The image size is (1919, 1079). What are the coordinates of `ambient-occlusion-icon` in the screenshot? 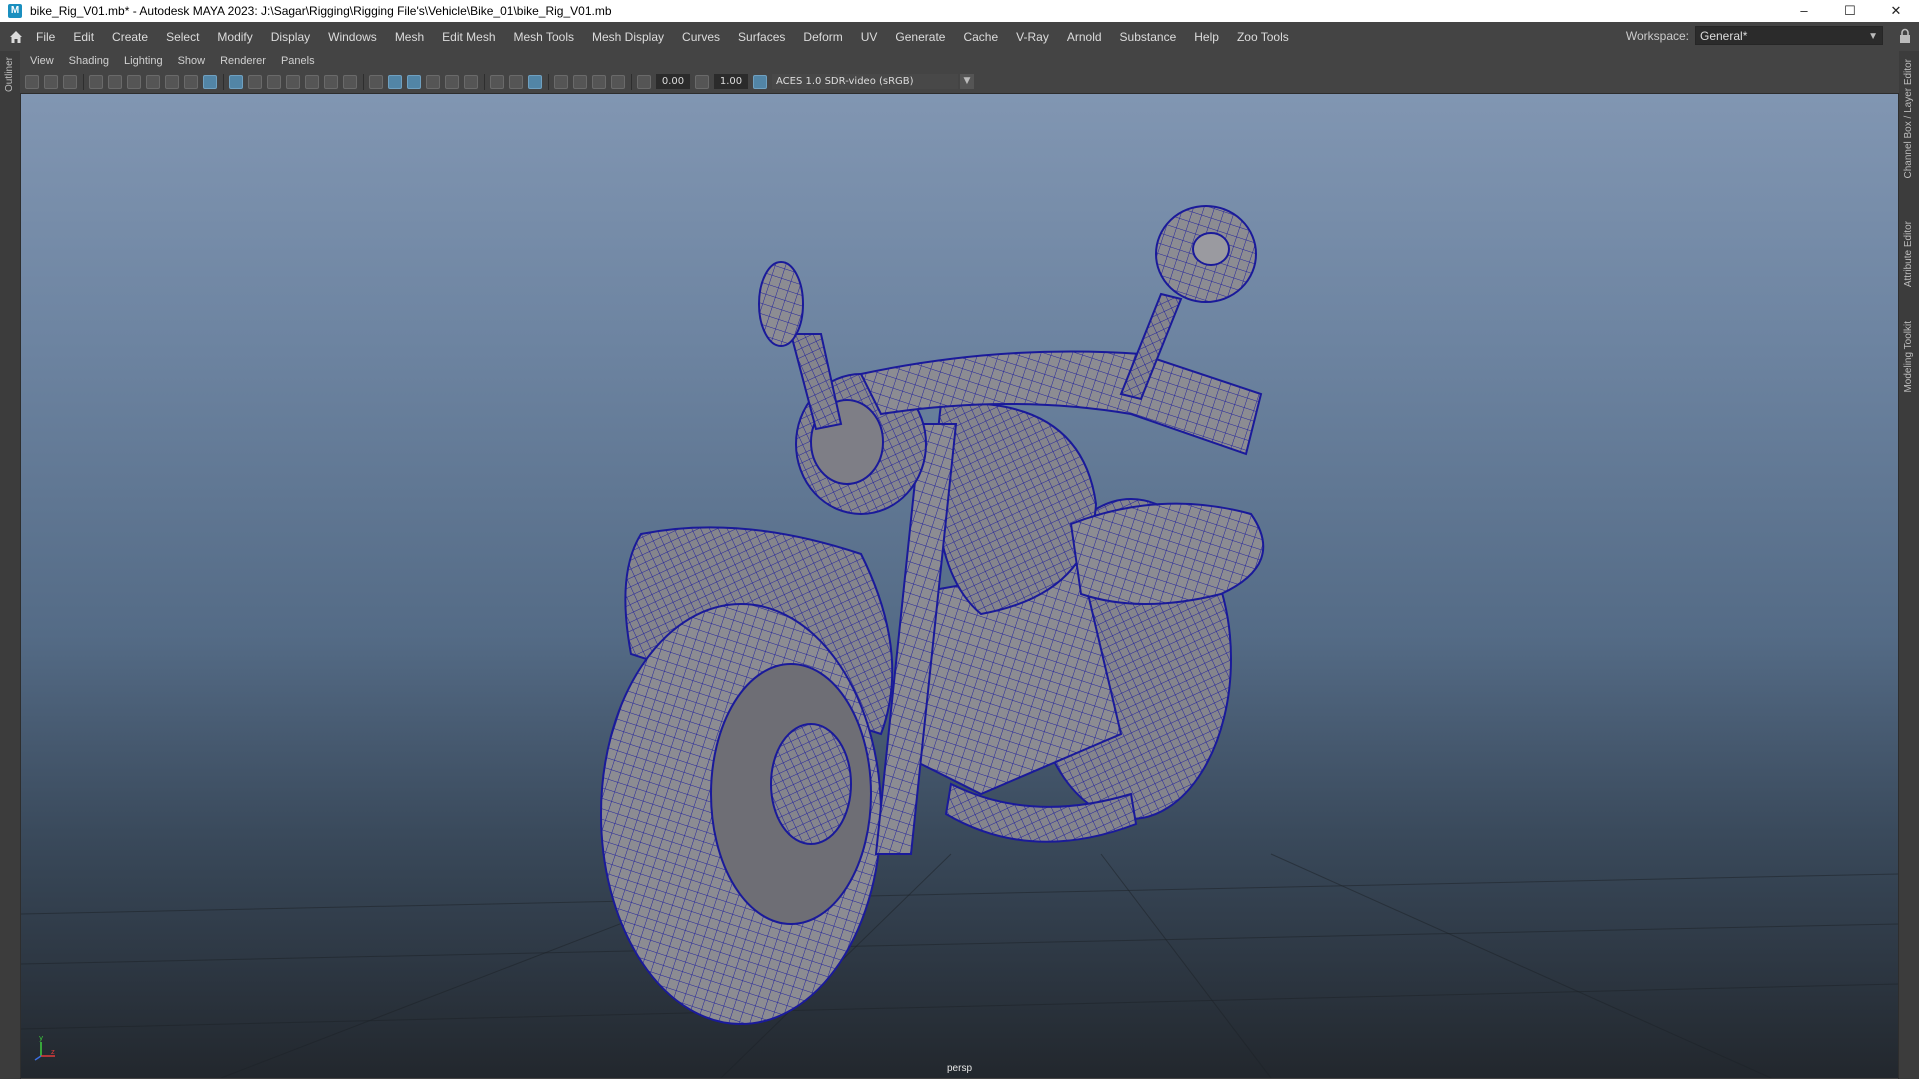 It's located at (516, 81).